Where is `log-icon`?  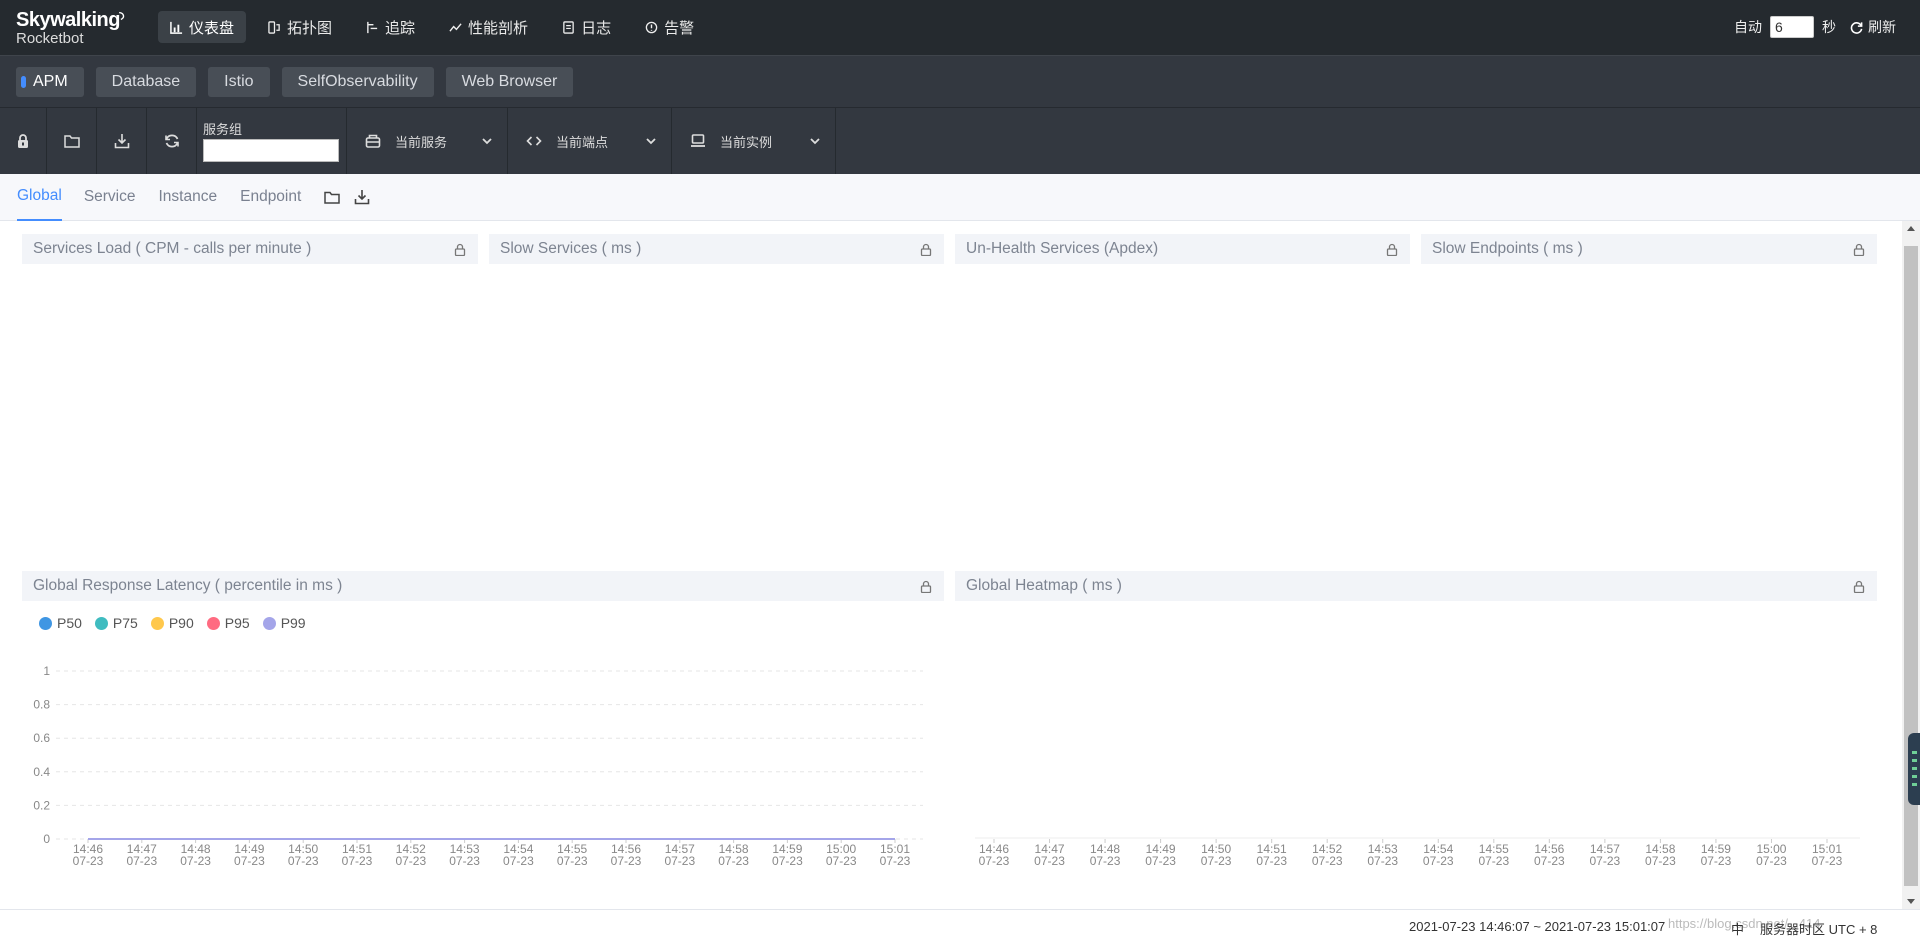 log-icon is located at coordinates (568, 27).